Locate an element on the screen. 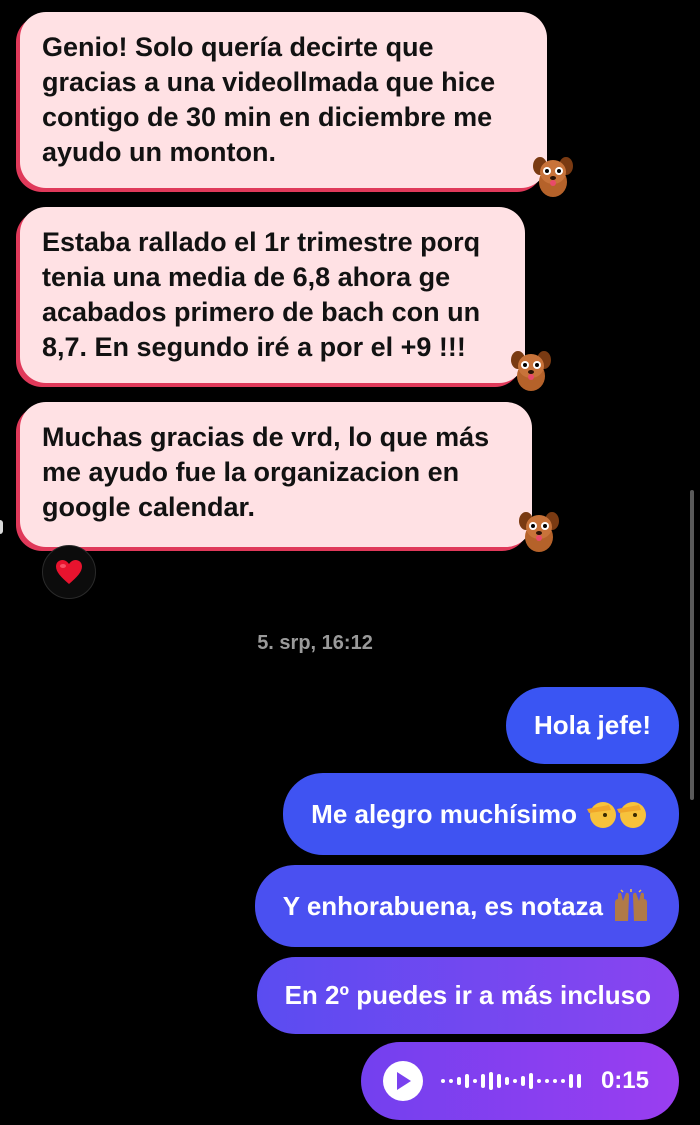 This screenshot has width=700, height=1125. voice-message-bubble: 0:15 is located at coordinates (519, 1081).